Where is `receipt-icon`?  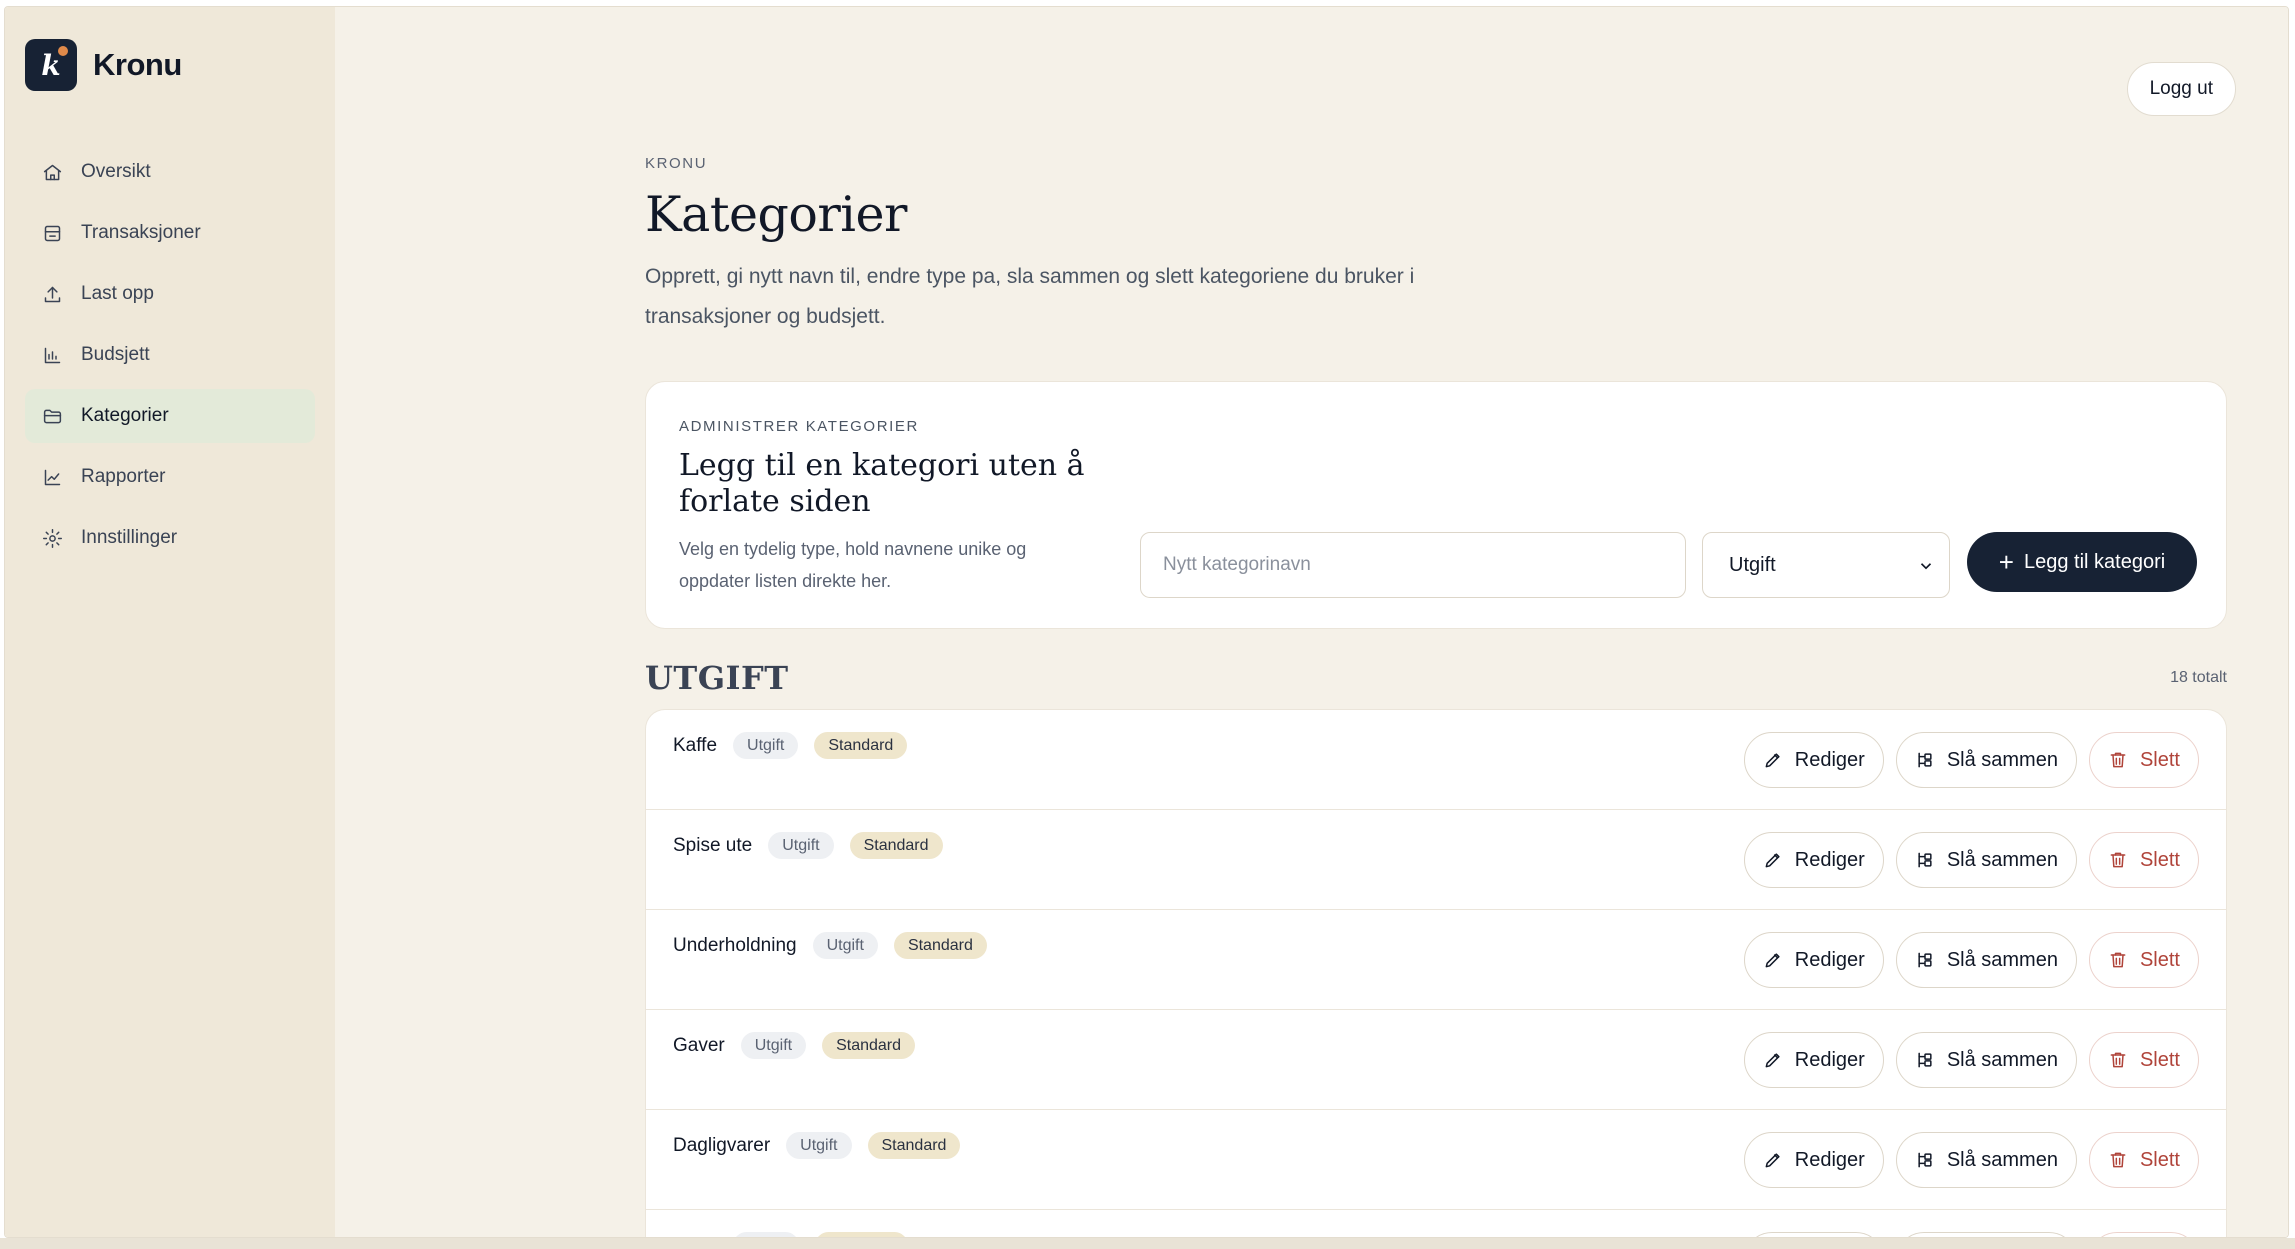 receipt-icon is located at coordinates (52, 233).